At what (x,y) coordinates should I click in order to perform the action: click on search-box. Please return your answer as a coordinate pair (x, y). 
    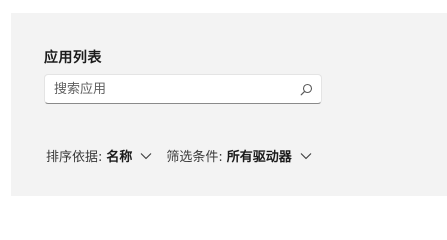
    Looking at the image, I should click on (183, 89).